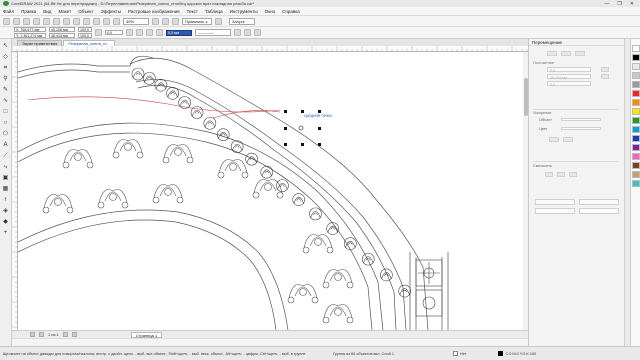 The width and height of the screenshot is (640, 360). Describe the element at coordinates (6, 46) in the screenshot. I see `pick-tool-icon: ↖` at that location.